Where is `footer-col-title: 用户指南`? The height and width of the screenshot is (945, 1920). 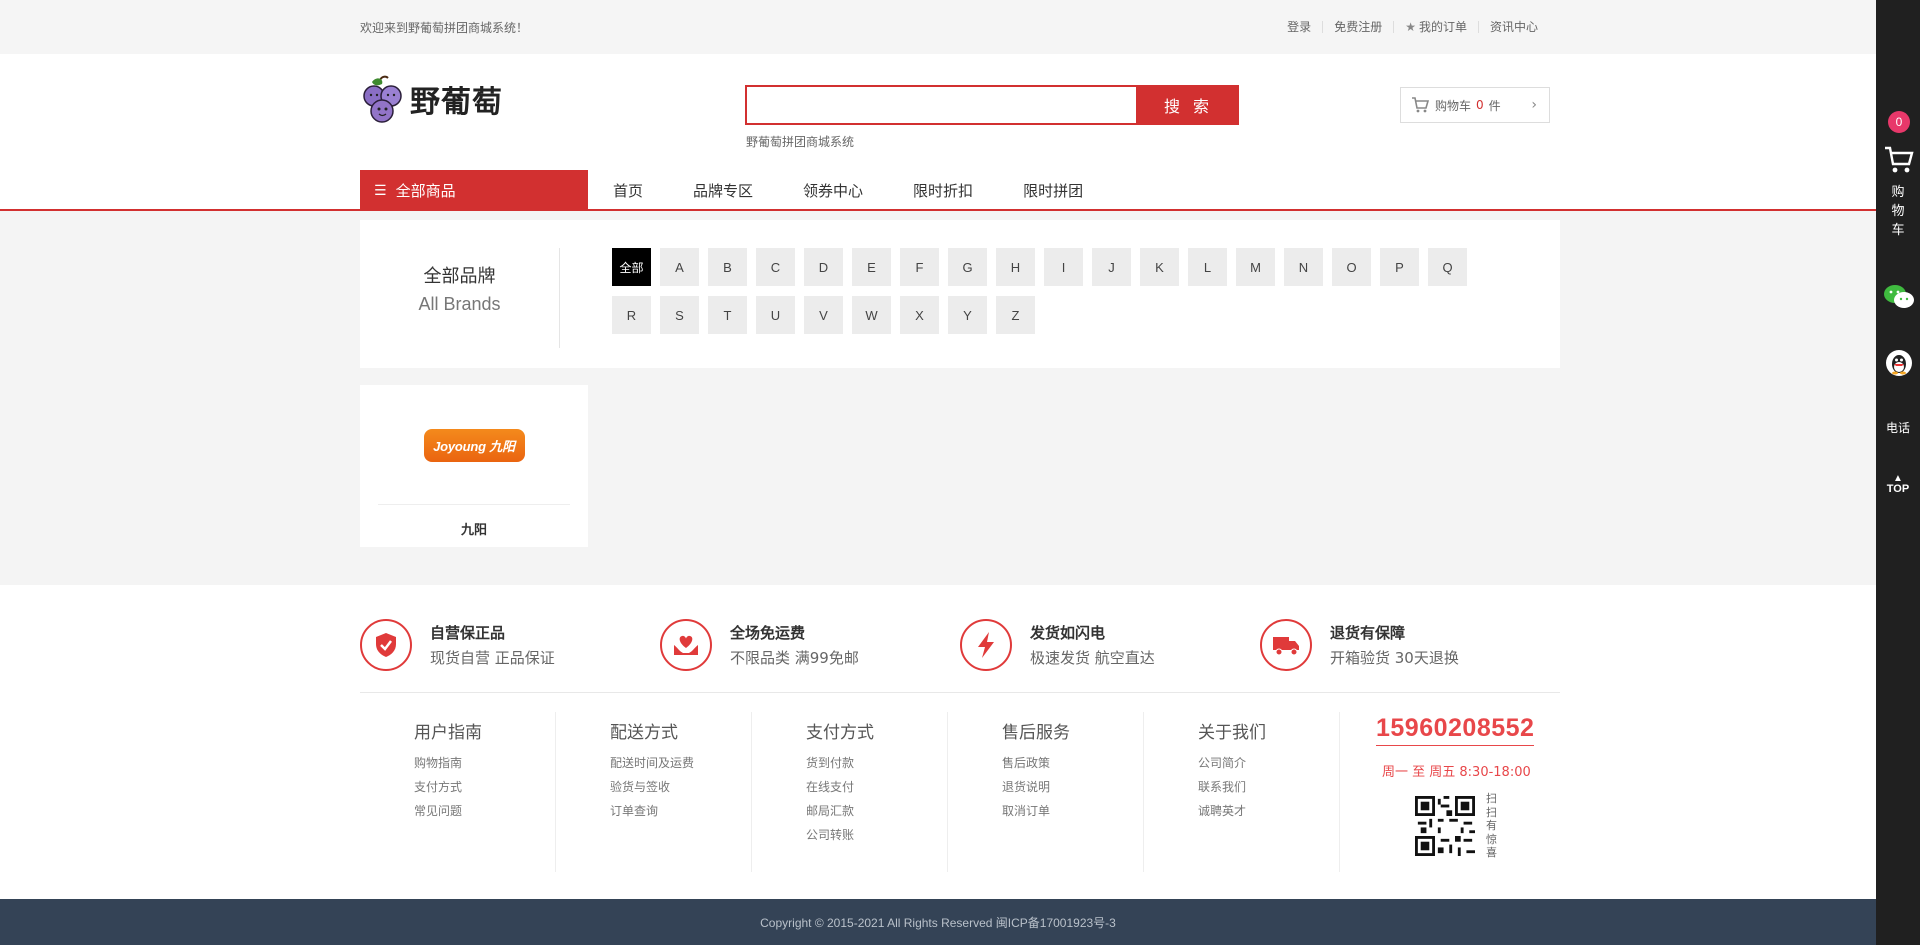
footer-col-title: 用户指南 is located at coordinates (448, 733).